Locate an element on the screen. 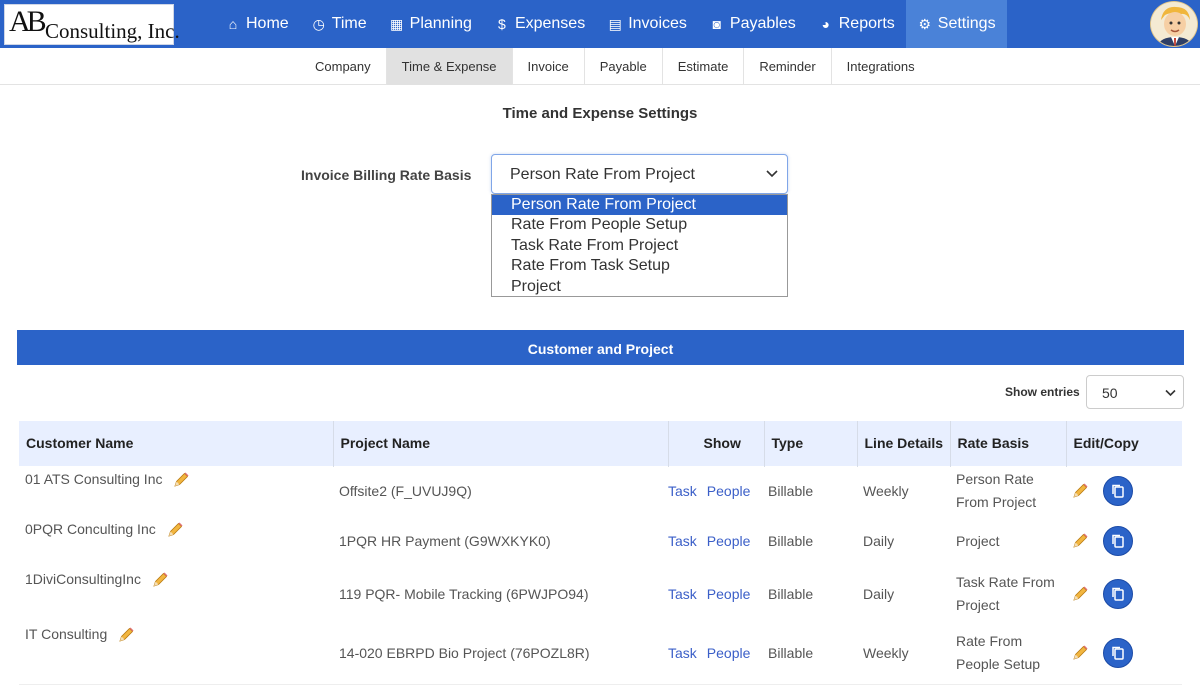 The height and width of the screenshot is (685, 1200). project-name: Offsite2 (F_UVUJ9Q) is located at coordinates (500, 490).